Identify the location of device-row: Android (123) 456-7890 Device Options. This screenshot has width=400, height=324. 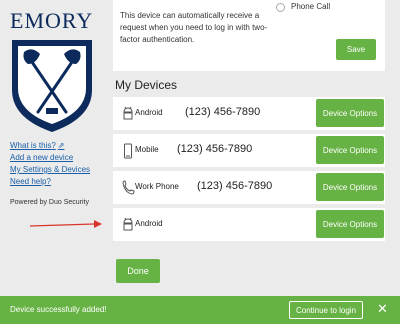
(249, 113).